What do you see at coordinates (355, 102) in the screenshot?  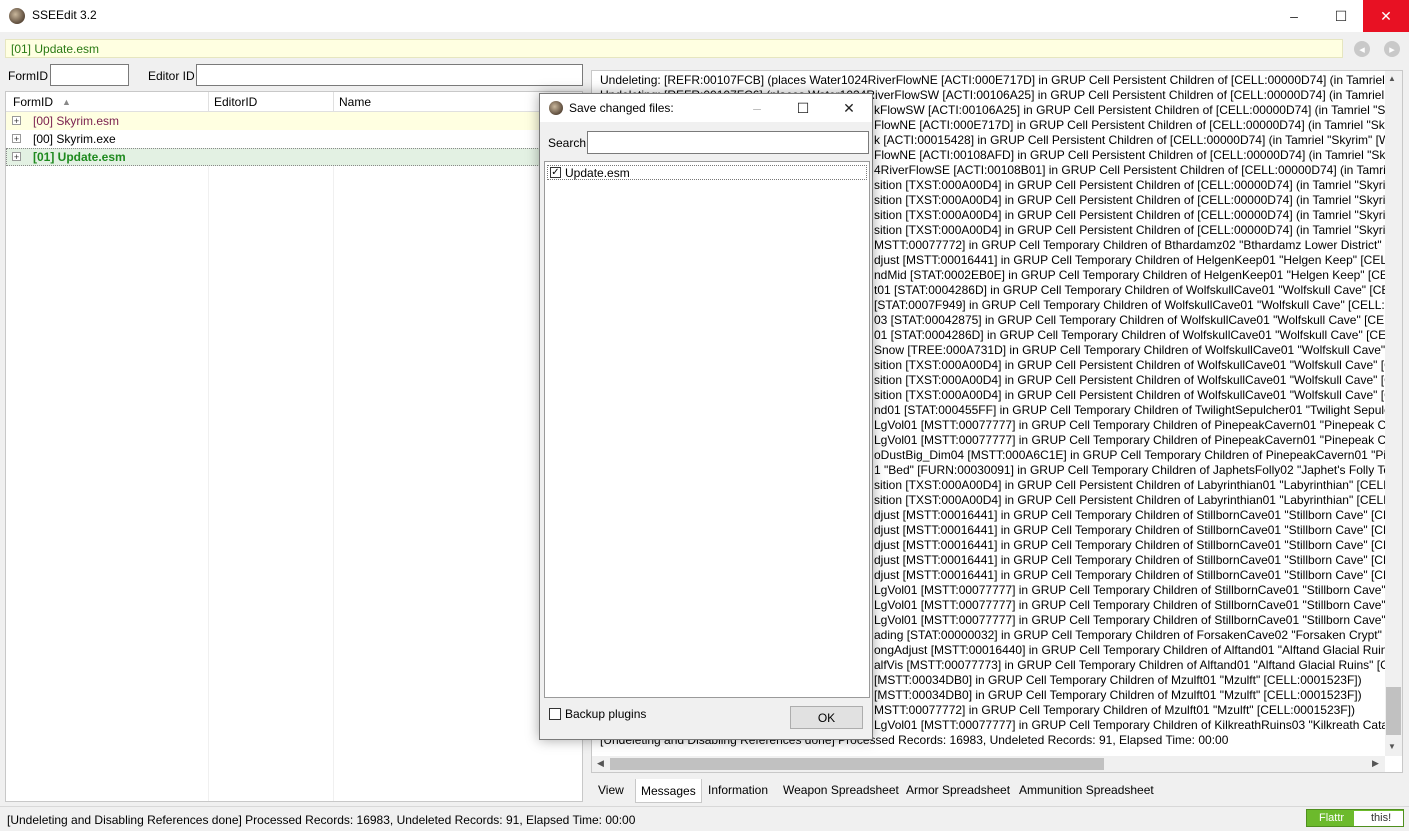 I see `column-name: Name` at bounding box center [355, 102].